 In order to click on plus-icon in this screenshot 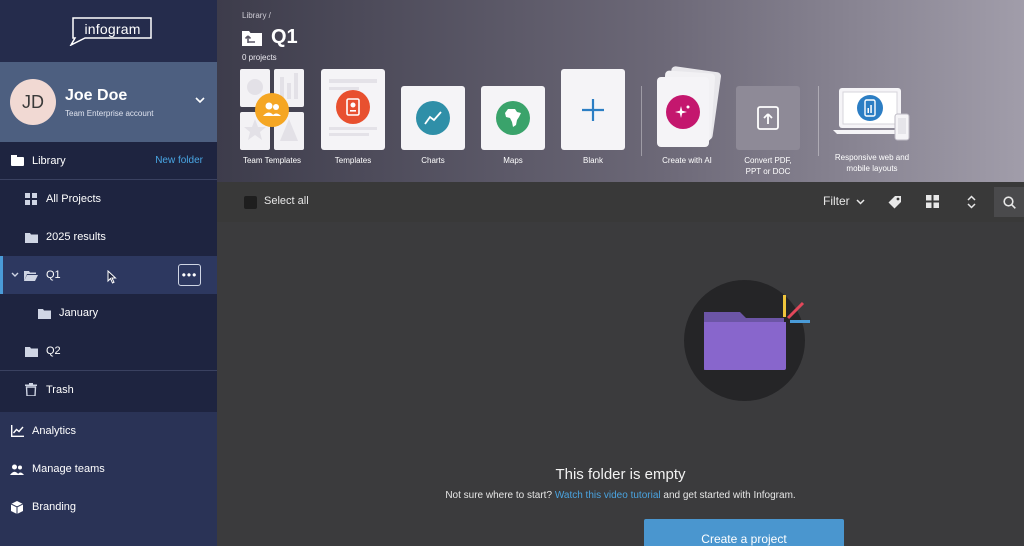, I will do `click(593, 109)`.